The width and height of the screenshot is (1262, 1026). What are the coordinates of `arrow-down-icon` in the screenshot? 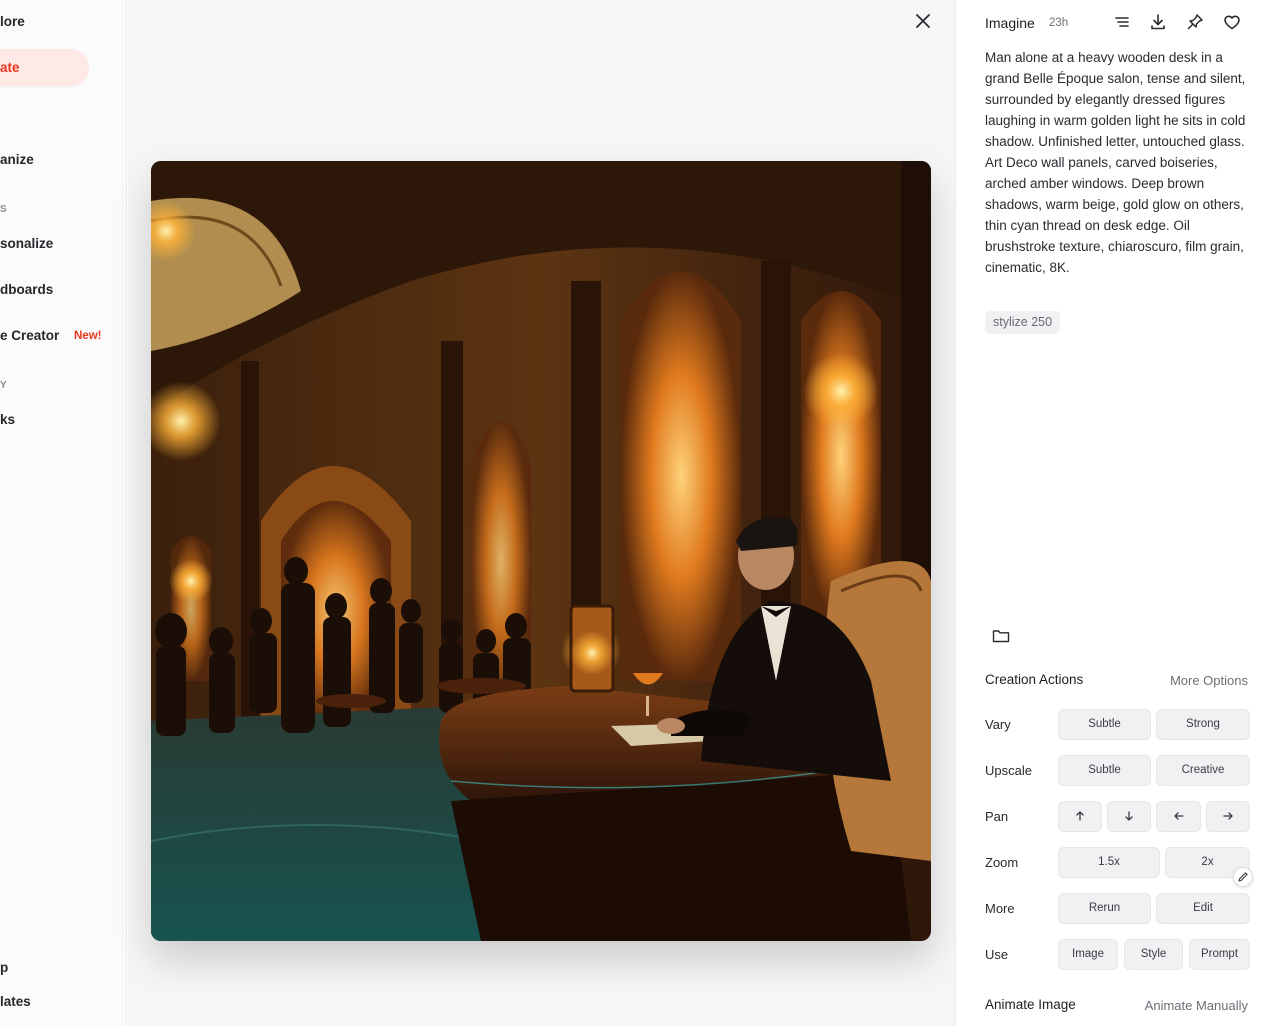 It's located at (1129, 816).